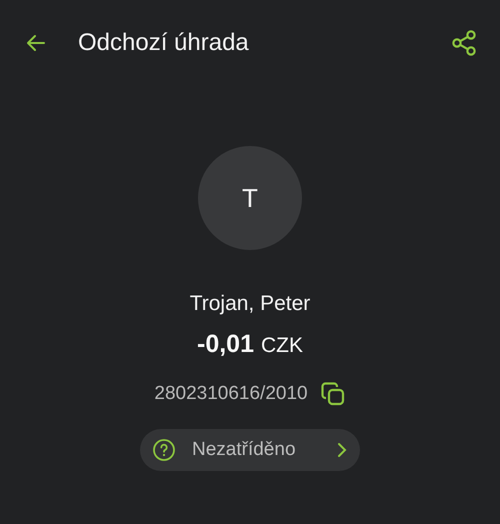  What do you see at coordinates (333, 394) in the screenshot?
I see `copy-icon` at bounding box center [333, 394].